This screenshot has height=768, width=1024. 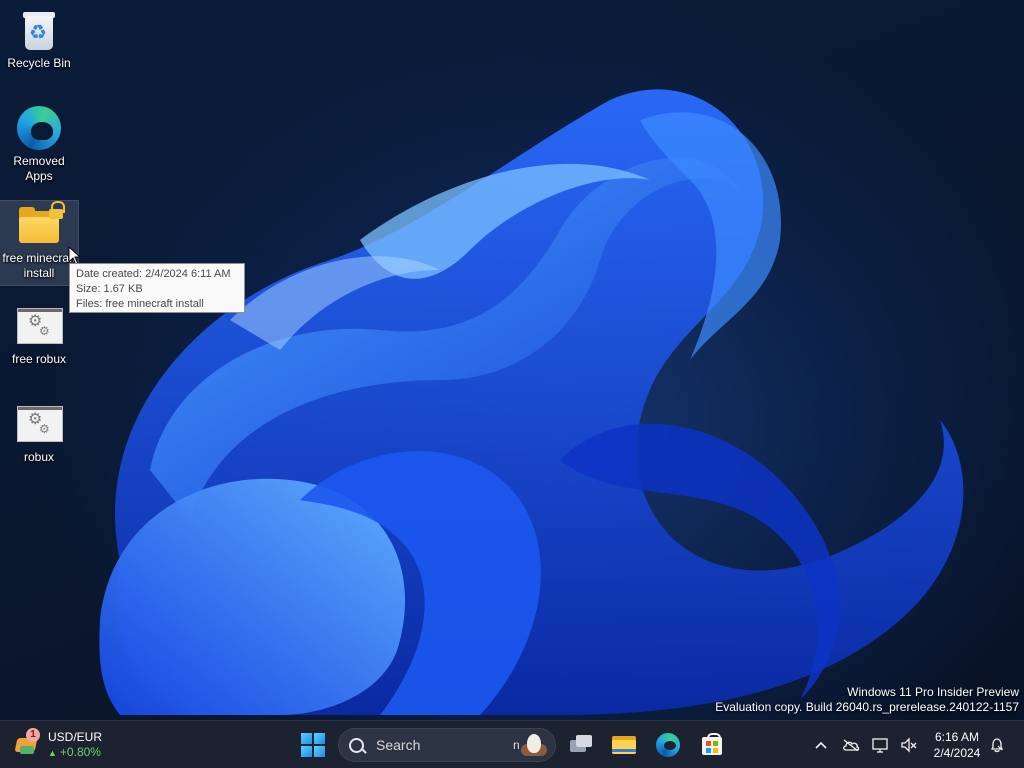 I want to click on notifications-button, so click(x=997, y=745).